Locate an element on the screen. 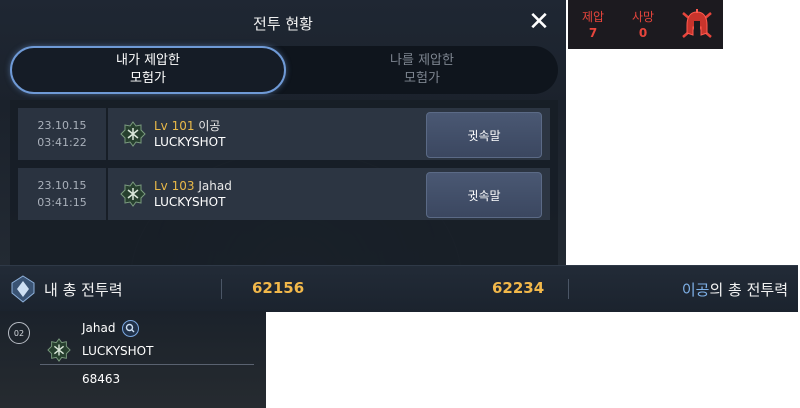 The height and width of the screenshot is (408, 800). enemy-power-label: 이공의 총 전투력 is located at coordinates (735, 289).